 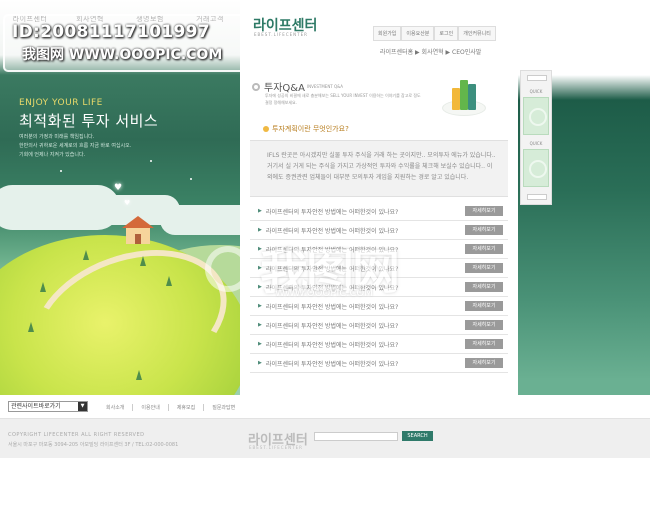 I want to click on watermark-overlay: 我图网 WWW.OOOPIC.COM, so click(x=327, y=272).